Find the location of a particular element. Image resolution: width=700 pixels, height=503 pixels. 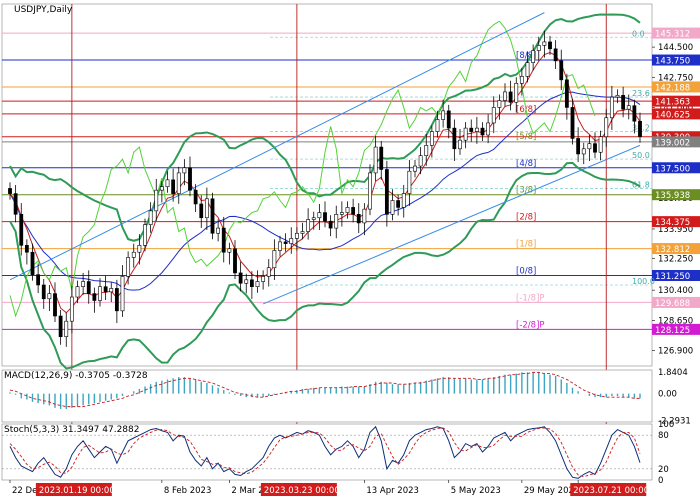

price-level-label: 135.938 is located at coordinates (672, 196).